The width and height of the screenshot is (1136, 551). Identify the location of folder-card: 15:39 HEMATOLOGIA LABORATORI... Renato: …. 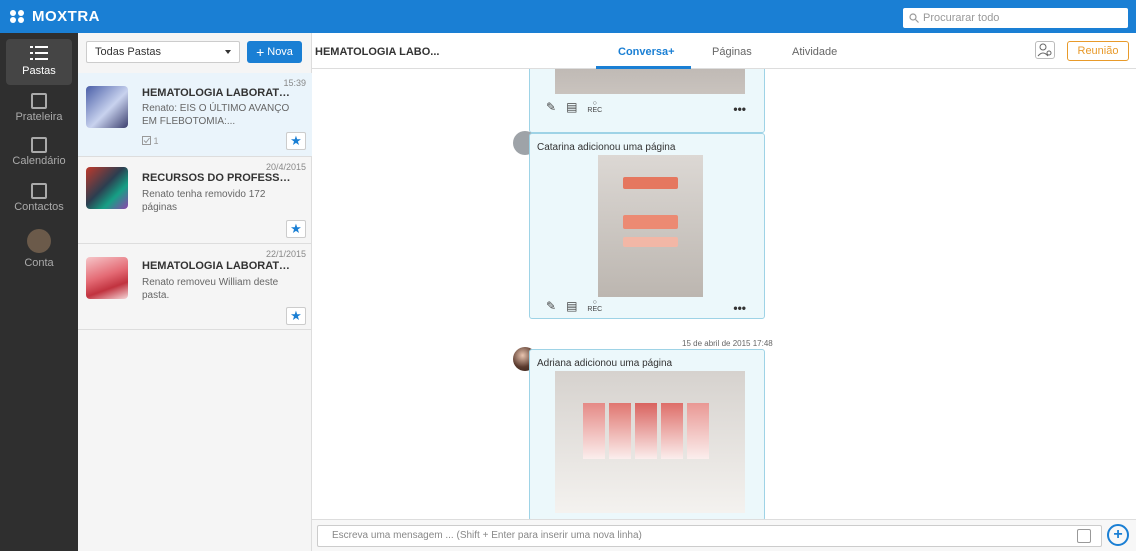
(195, 115).